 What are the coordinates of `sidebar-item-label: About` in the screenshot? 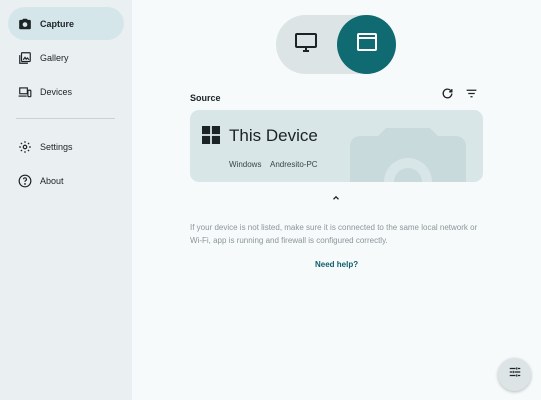 It's located at (52, 180).